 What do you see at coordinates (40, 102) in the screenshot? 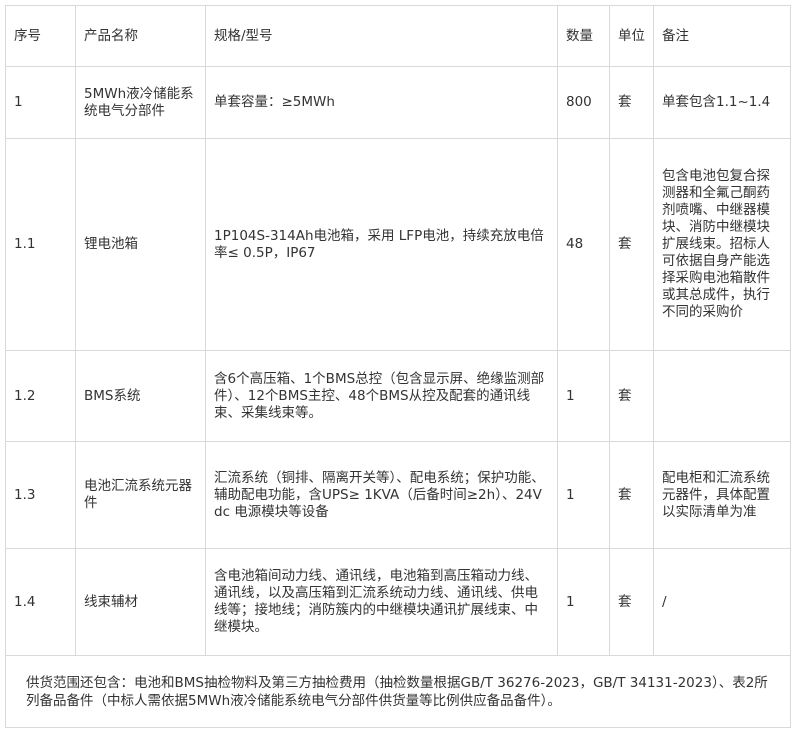
I see `cell-seq: 1` at bounding box center [40, 102].